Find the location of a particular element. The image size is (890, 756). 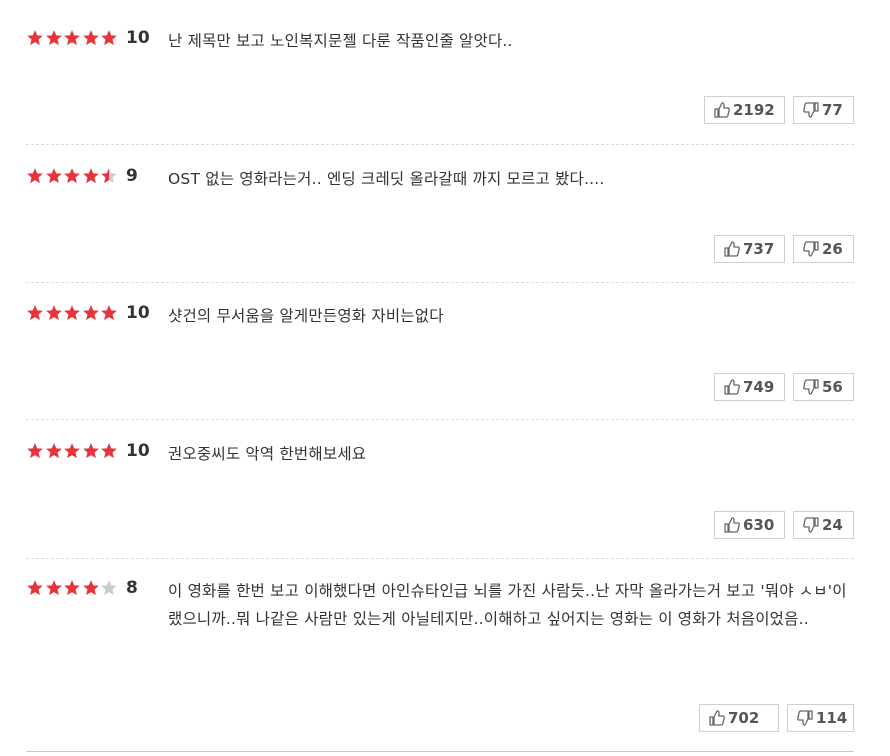

like-count: 737 is located at coordinates (759, 249).